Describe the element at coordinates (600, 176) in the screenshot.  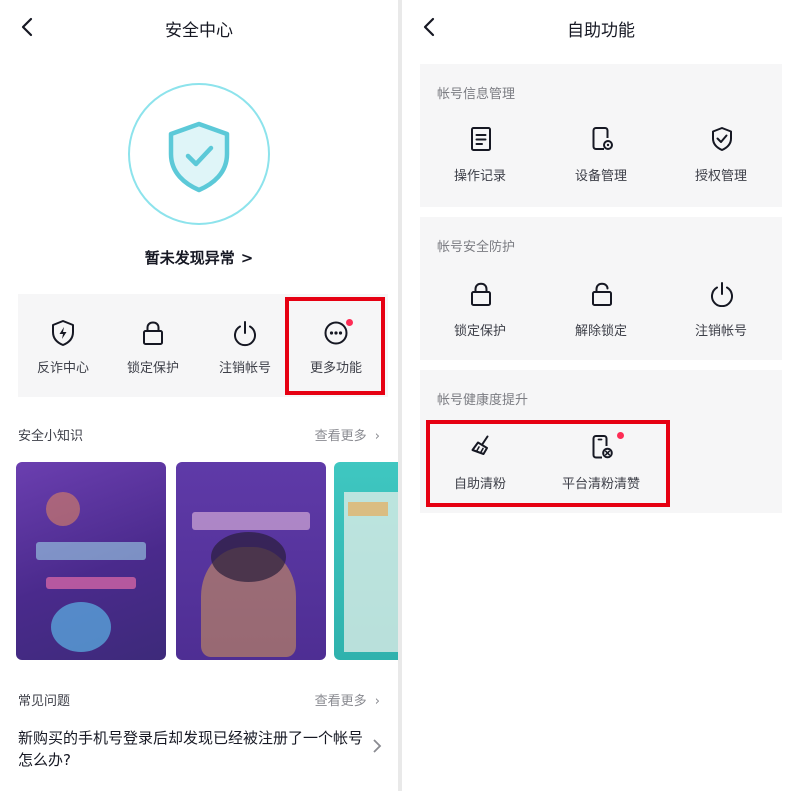
I see `item-label: 设备管理` at that location.